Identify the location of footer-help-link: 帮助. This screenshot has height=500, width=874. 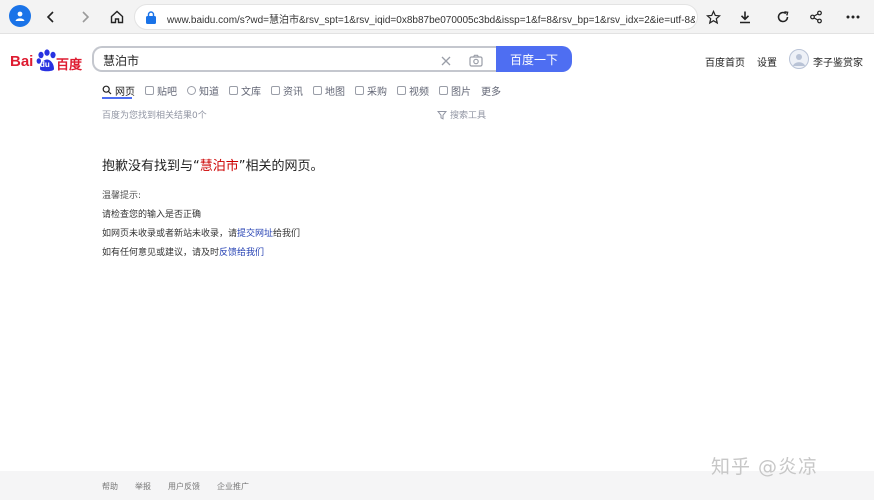
(110, 486).